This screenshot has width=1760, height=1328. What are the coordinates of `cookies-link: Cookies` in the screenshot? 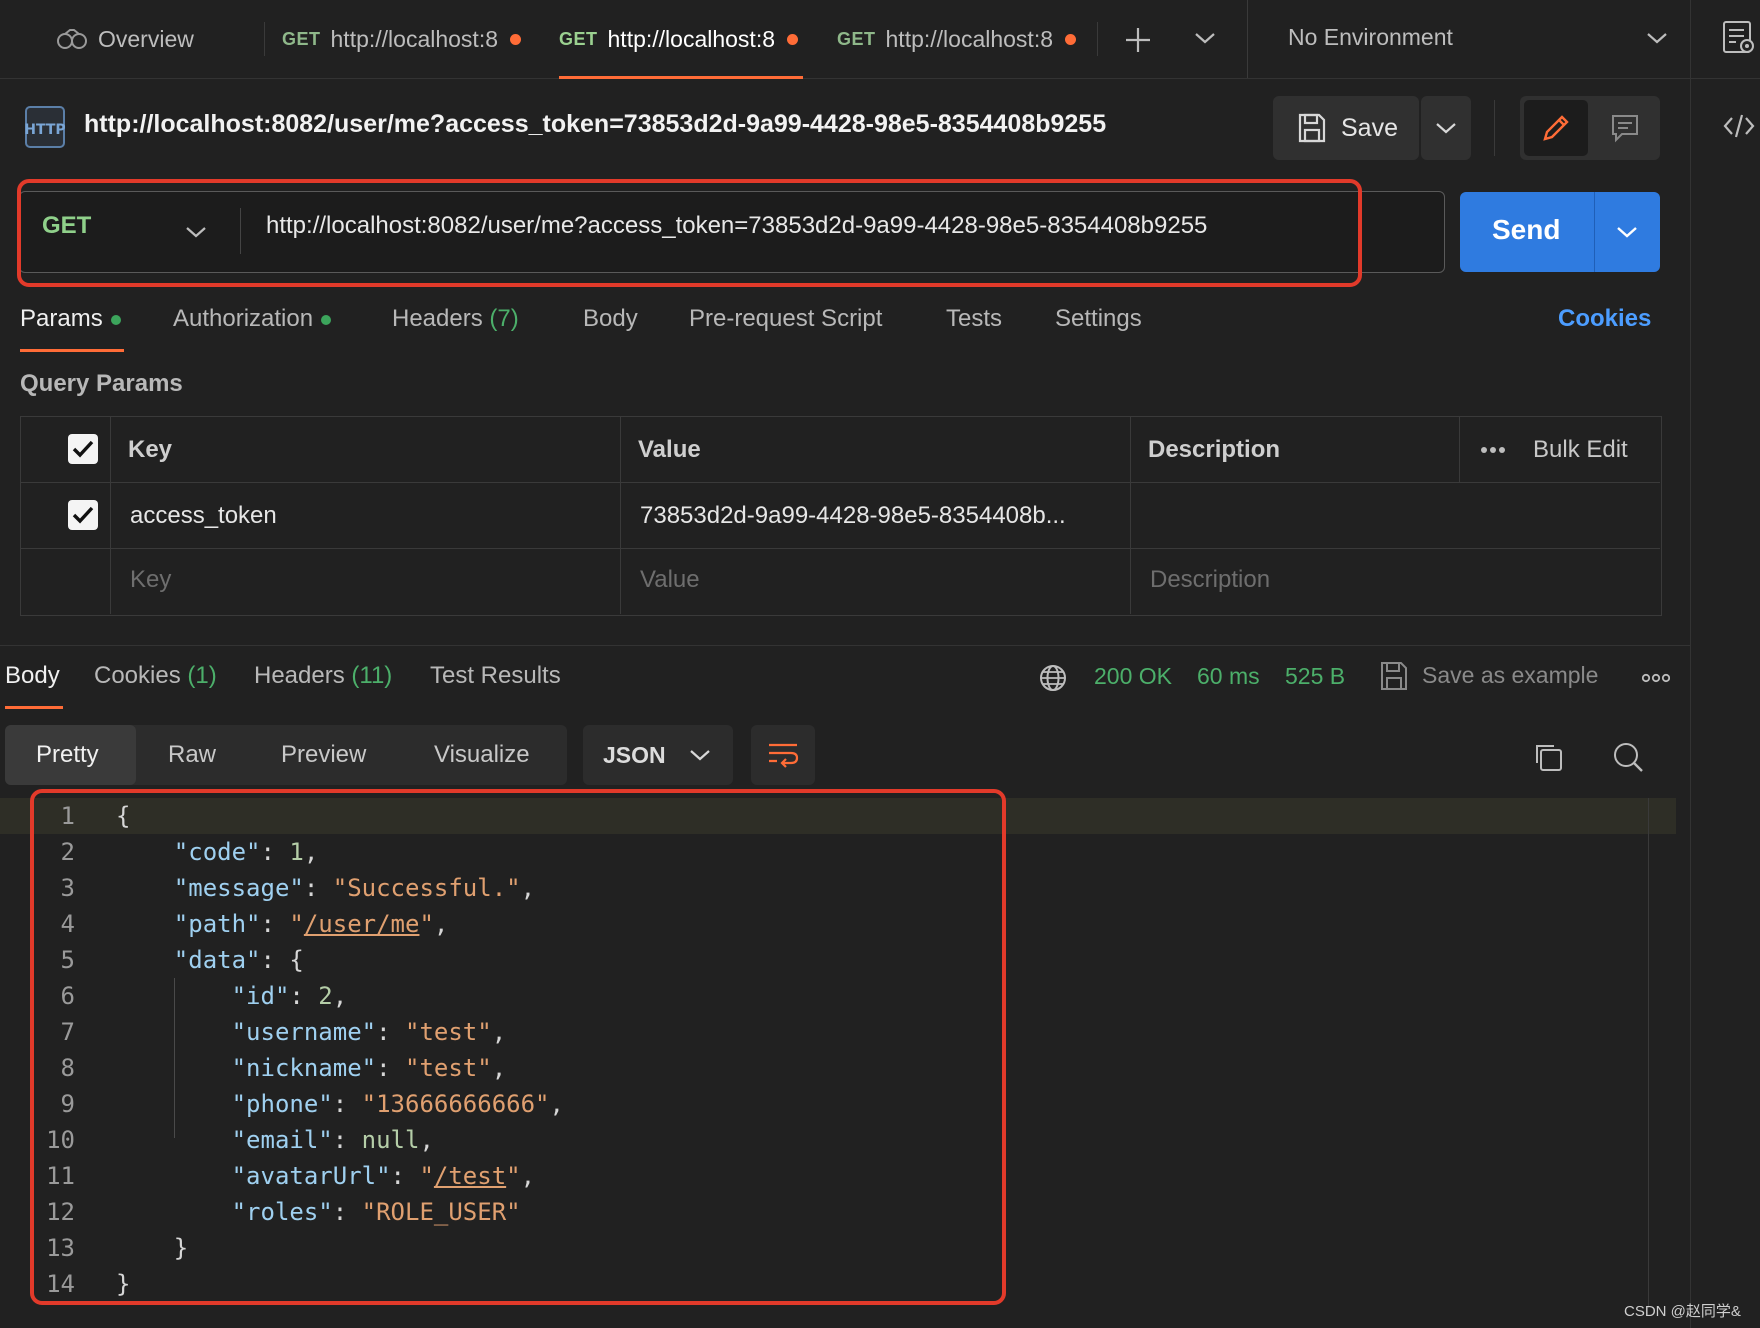 It's located at (1604, 319).